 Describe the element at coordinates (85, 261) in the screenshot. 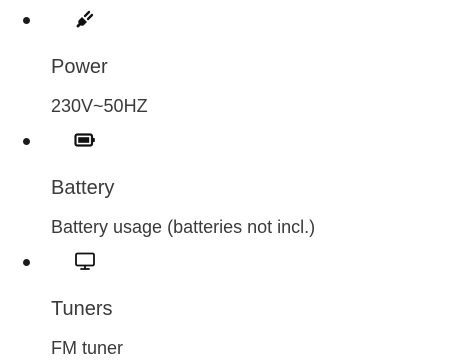

I see `monitor-icon` at that location.